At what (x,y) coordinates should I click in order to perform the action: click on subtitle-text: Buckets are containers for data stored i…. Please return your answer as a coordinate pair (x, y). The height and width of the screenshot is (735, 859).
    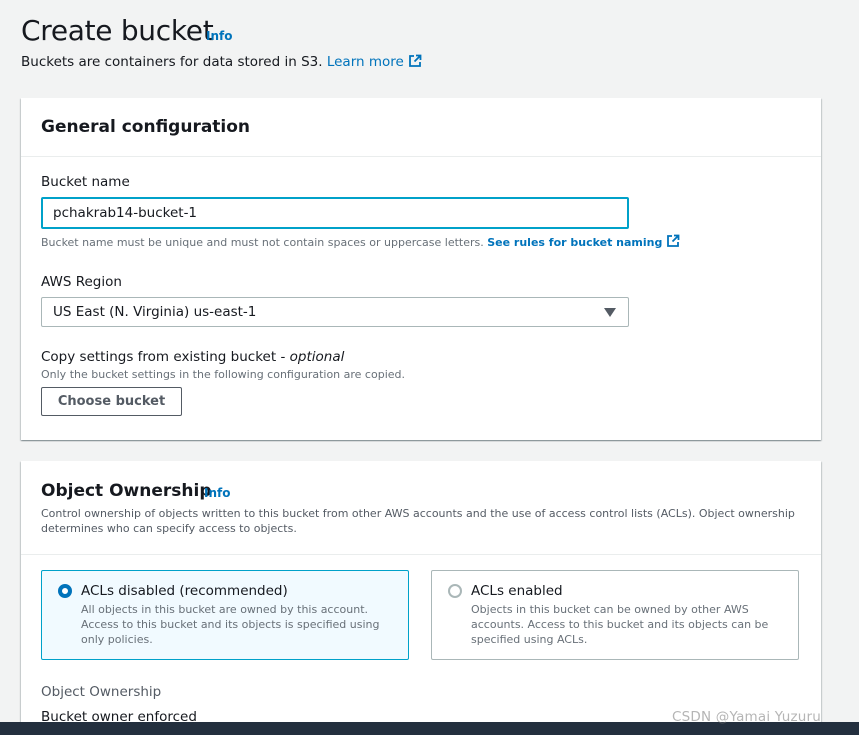
    Looking at the image, I should click on (172, 62).